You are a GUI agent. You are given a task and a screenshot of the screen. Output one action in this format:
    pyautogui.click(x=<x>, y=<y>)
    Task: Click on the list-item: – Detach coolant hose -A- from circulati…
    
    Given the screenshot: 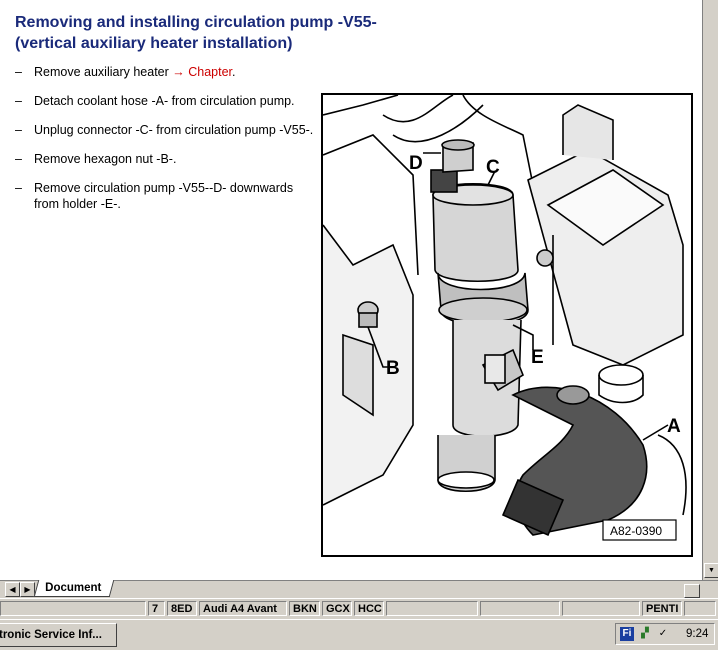 What is the action you would take?
    pyautogui.click(x=167, y=101)
    